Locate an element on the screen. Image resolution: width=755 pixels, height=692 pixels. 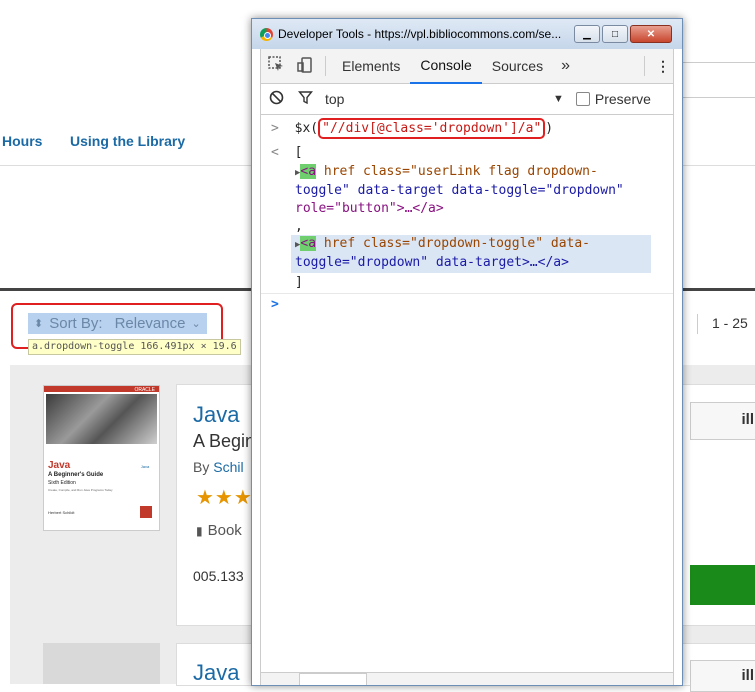
star-rating: ★★★ is located at coordinates (224, 498).